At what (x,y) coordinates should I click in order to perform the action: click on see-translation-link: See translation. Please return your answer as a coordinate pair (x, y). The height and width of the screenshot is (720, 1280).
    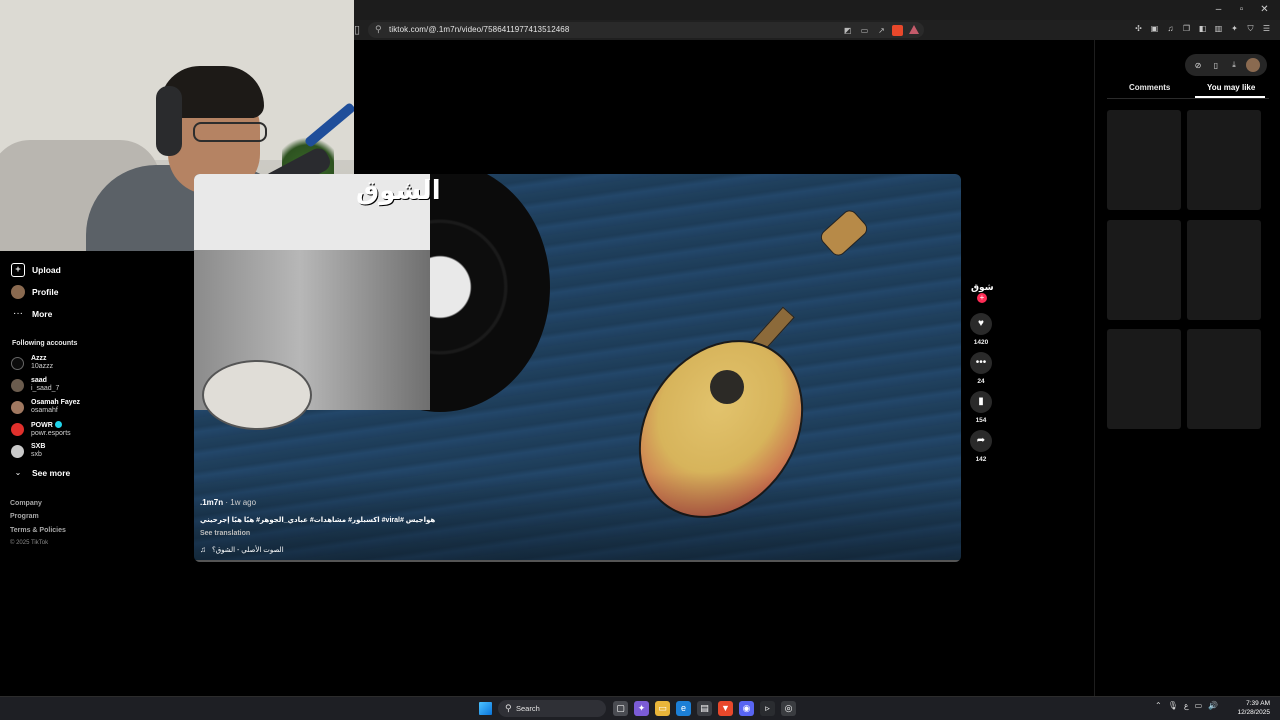
    Looking at the image, I should click on (225, 533).